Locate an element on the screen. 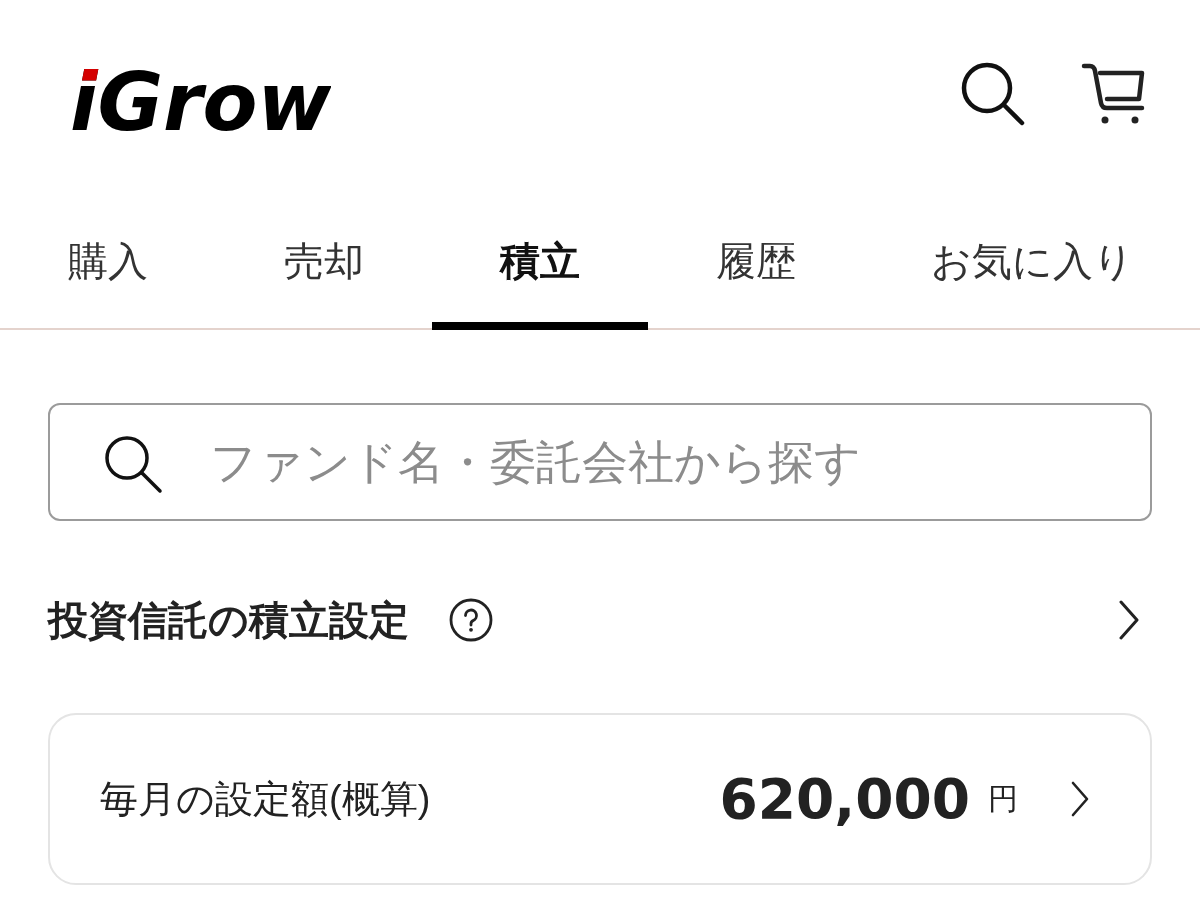 The width and height of the screenshot is (1200, 914). cart-icon is located at coordinates (1113, 94).